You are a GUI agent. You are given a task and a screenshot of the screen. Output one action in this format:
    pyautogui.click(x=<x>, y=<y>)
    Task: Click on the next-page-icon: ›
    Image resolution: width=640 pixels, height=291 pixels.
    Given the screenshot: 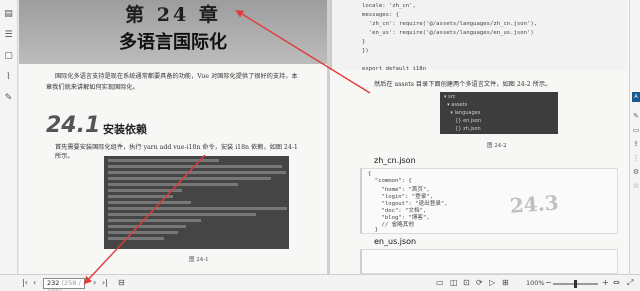 What is the action you would take?
    pyautogui.click(x=94, y=283)
    